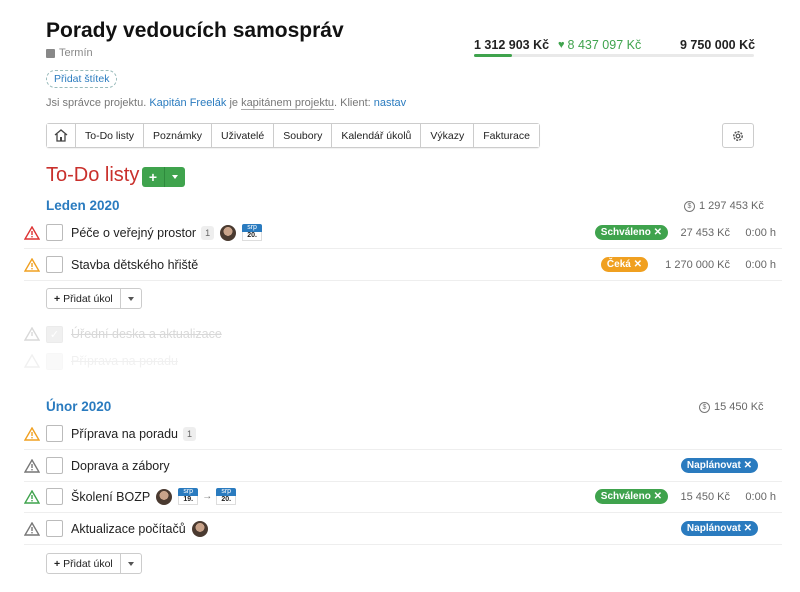 The height and width of the screenshot is (592, 800). Describe the element at coordinates (146, 334) in the screenshot. I see `task-name: Úřední deska a aktualizace` at that location.